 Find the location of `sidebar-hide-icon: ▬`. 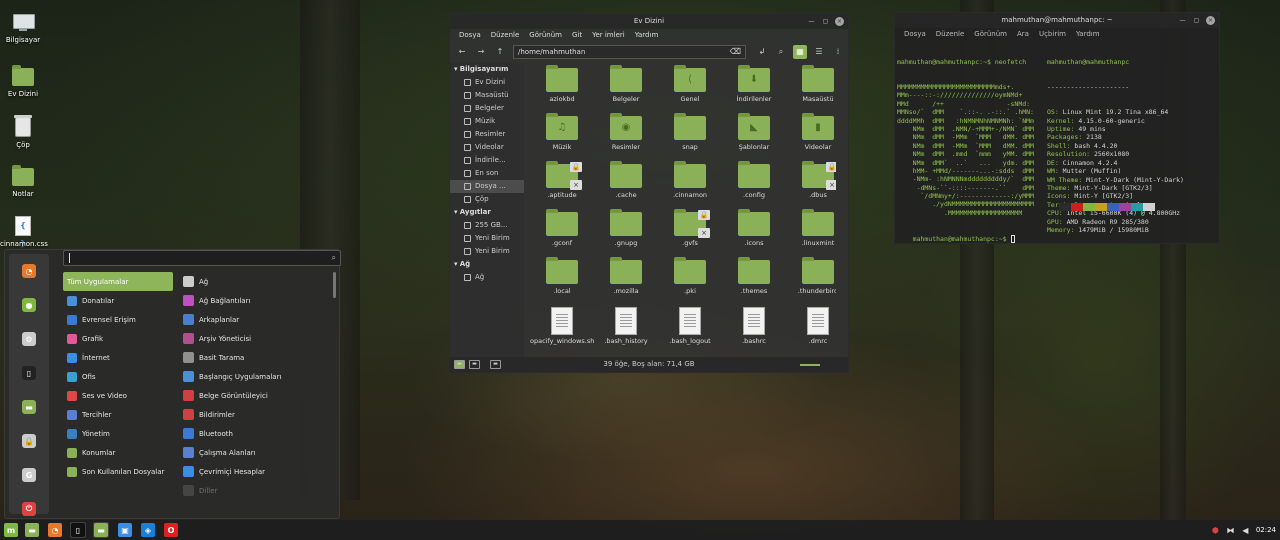

sidebar-hide-icon: ▬ is located at coordinates (495, 364).